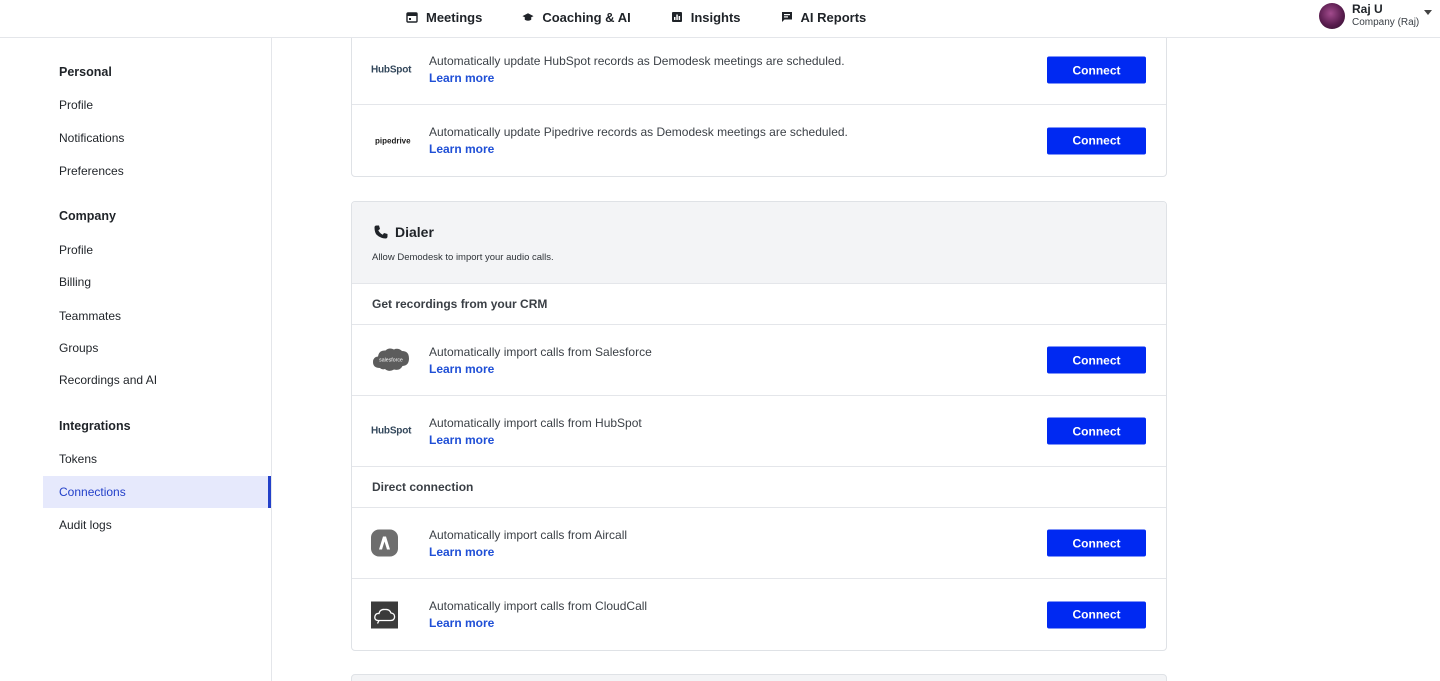 The image size is (1440, 681). Describe the element at coordinates (157, 492) in the screenshot. I see `sidebar-item-connections: Connections` at that location.